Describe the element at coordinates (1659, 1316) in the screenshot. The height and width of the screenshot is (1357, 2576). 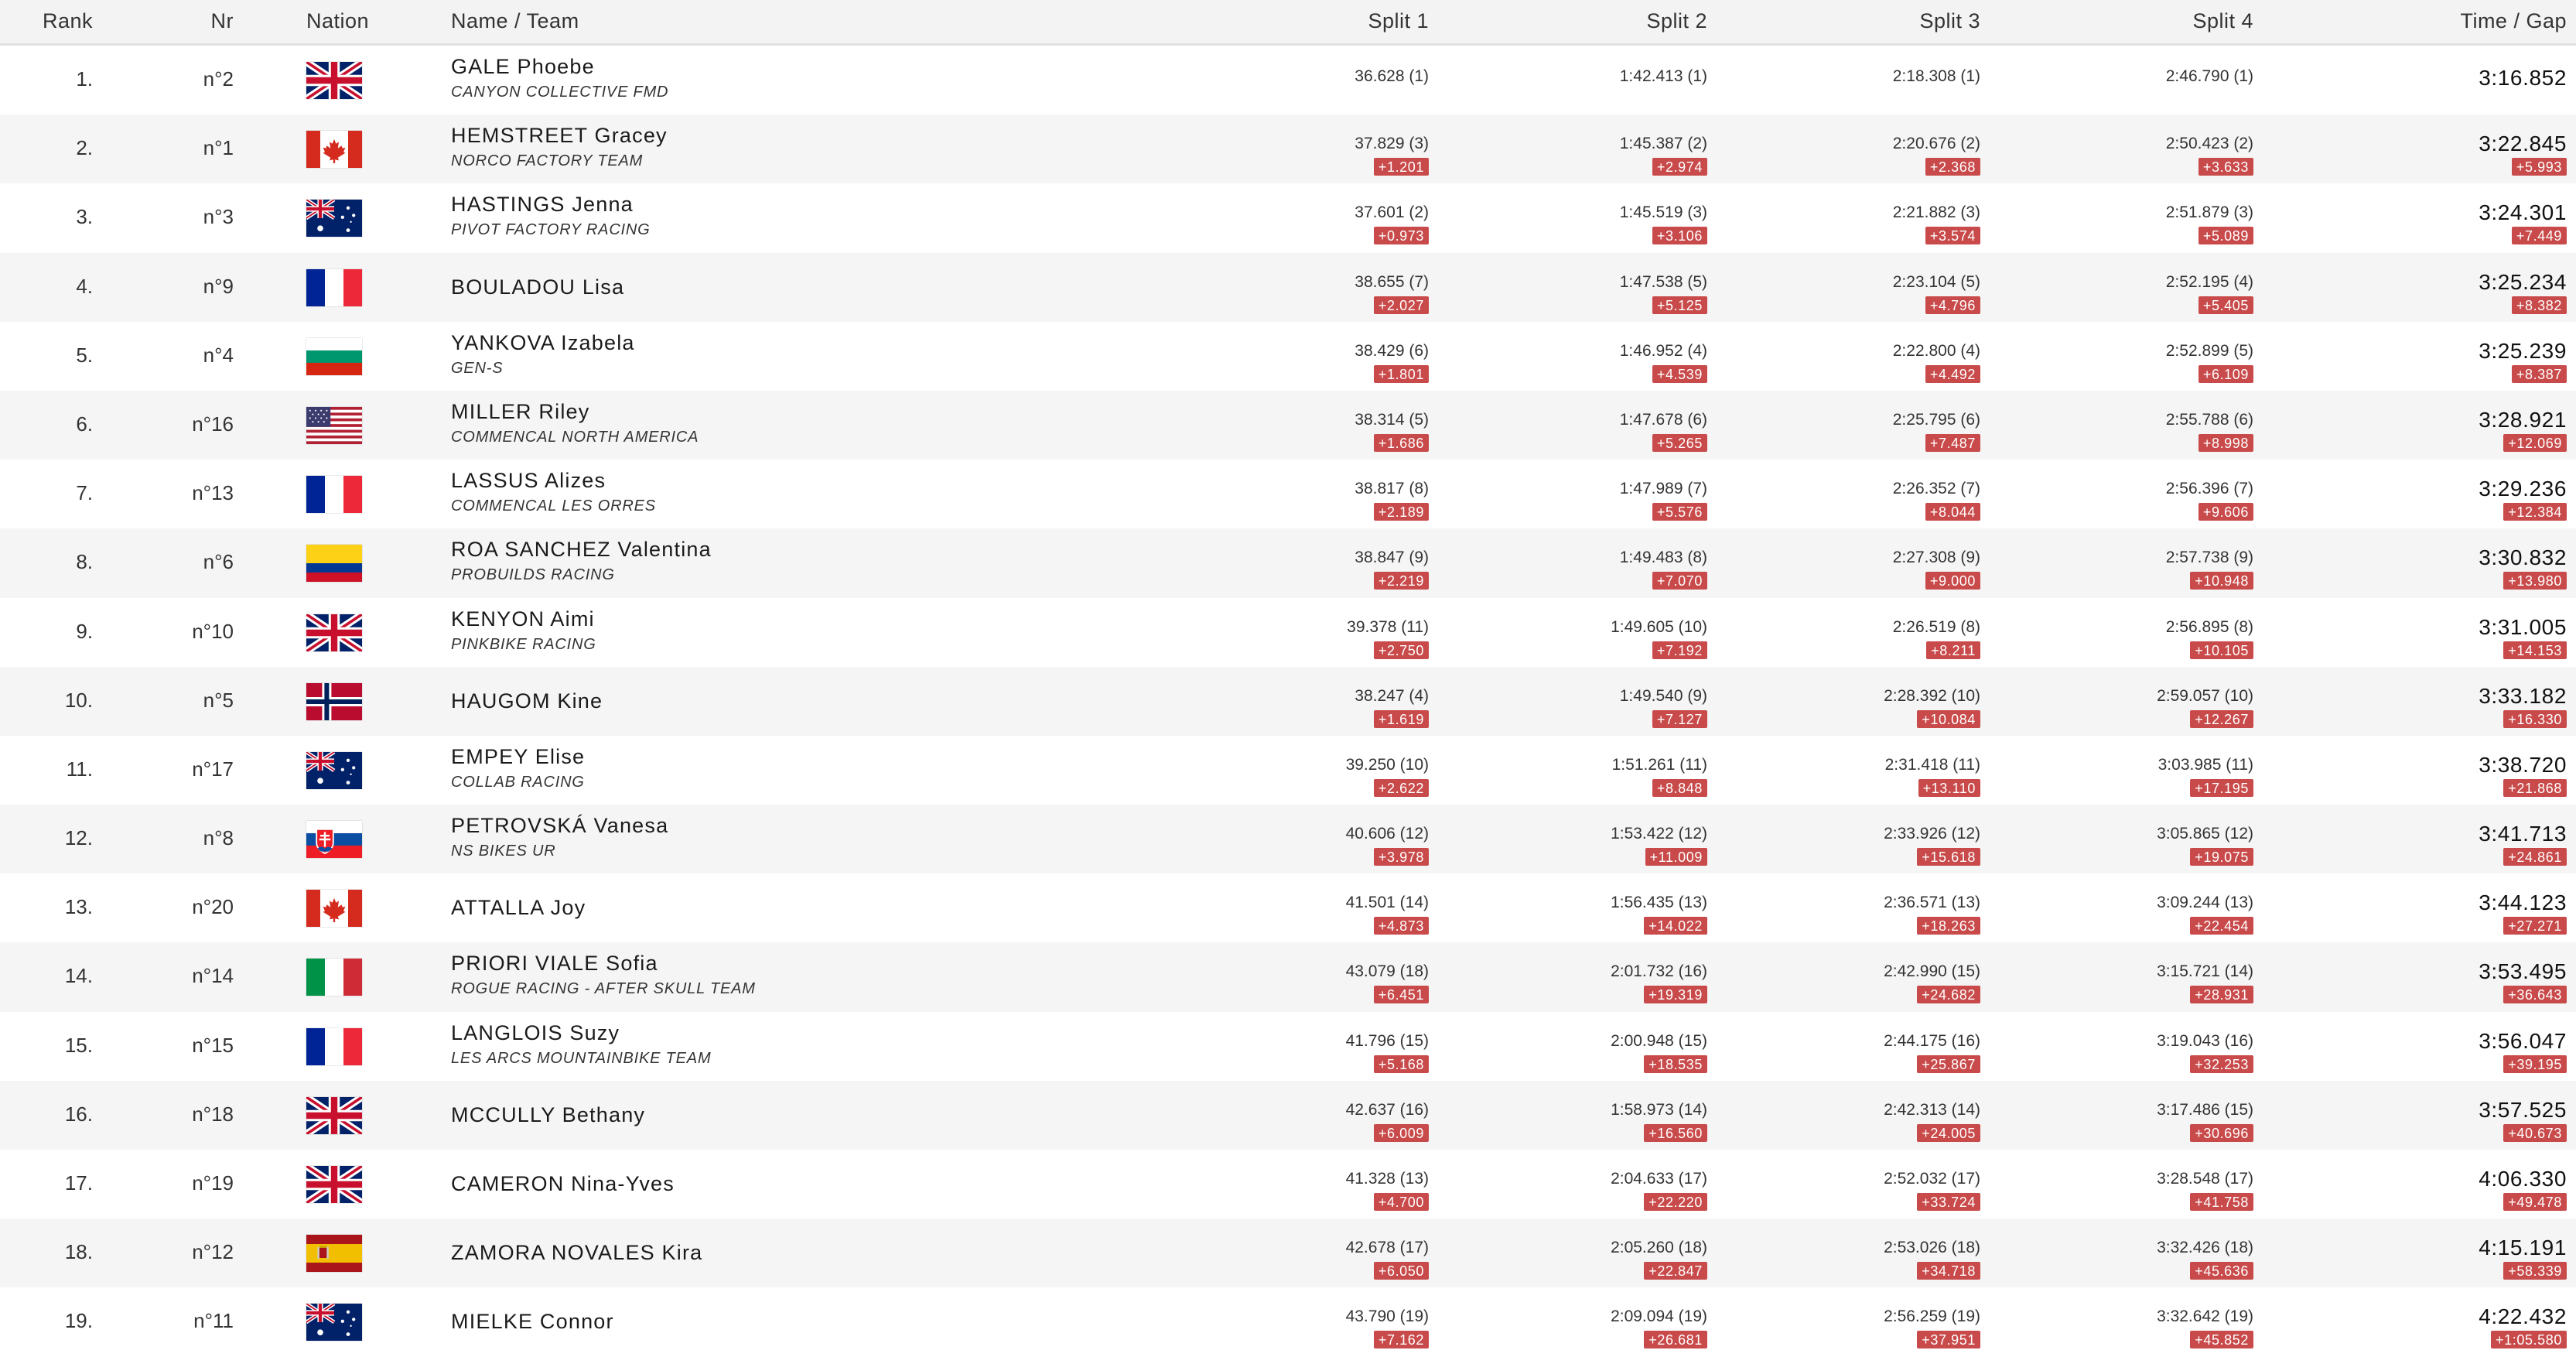
I see `split-2-time: 2:09.094 (19)` at that location.